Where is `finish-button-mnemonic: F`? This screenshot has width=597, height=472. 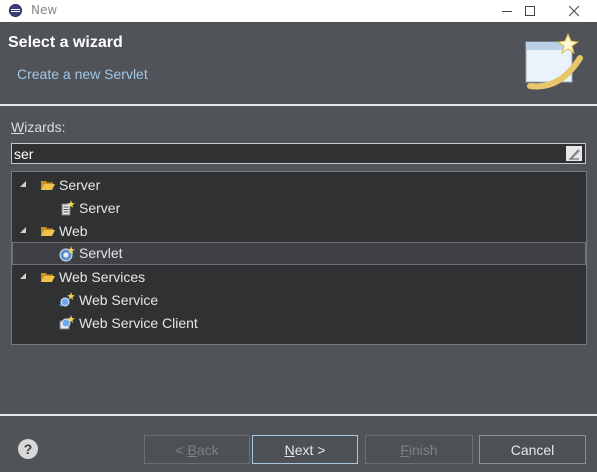 finish-button-mnemonic: F is located at coordinates (404, 449).